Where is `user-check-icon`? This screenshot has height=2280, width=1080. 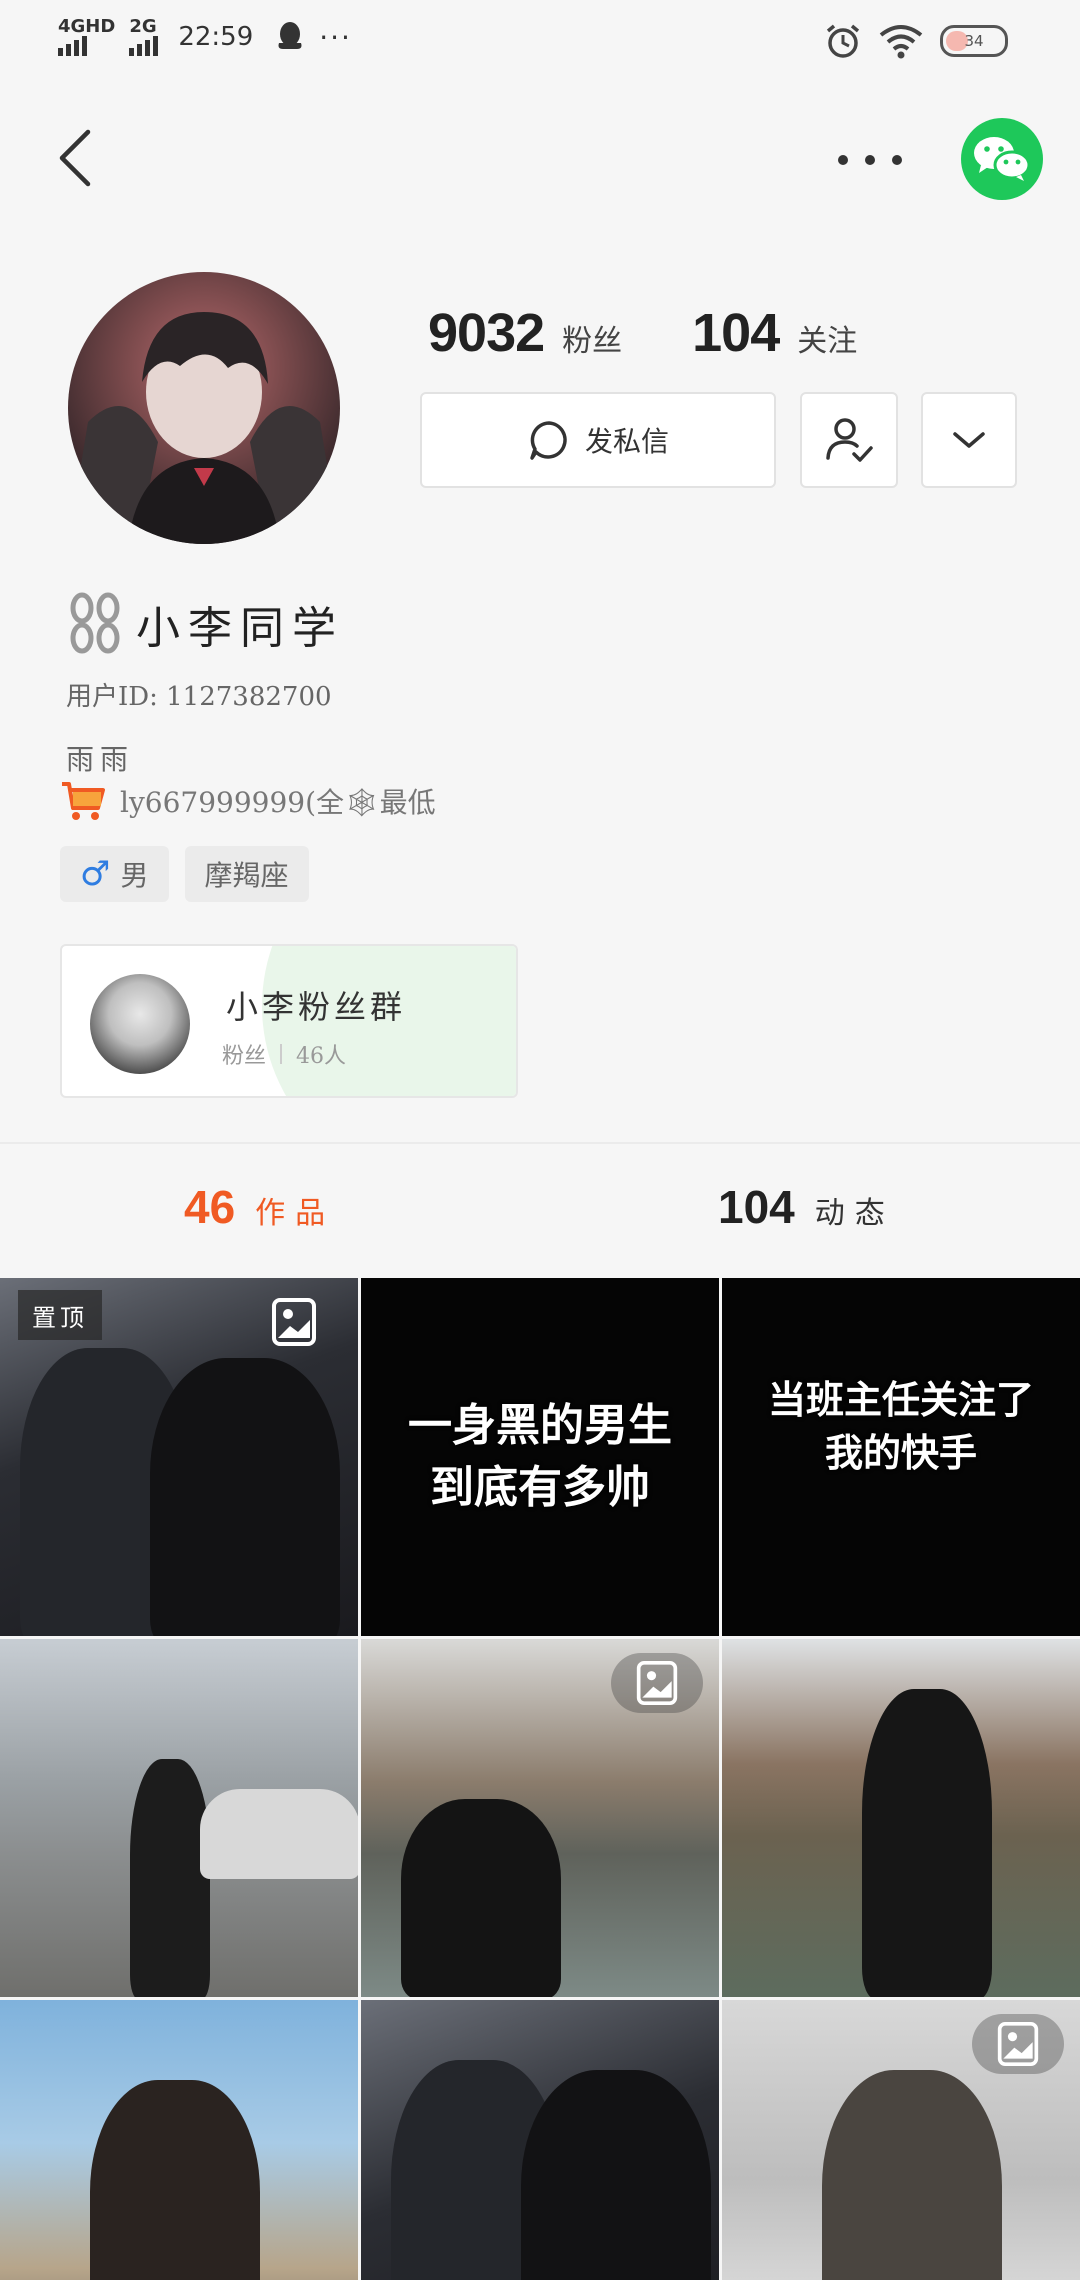 user-check-icon is located at coordinates (849, 440).